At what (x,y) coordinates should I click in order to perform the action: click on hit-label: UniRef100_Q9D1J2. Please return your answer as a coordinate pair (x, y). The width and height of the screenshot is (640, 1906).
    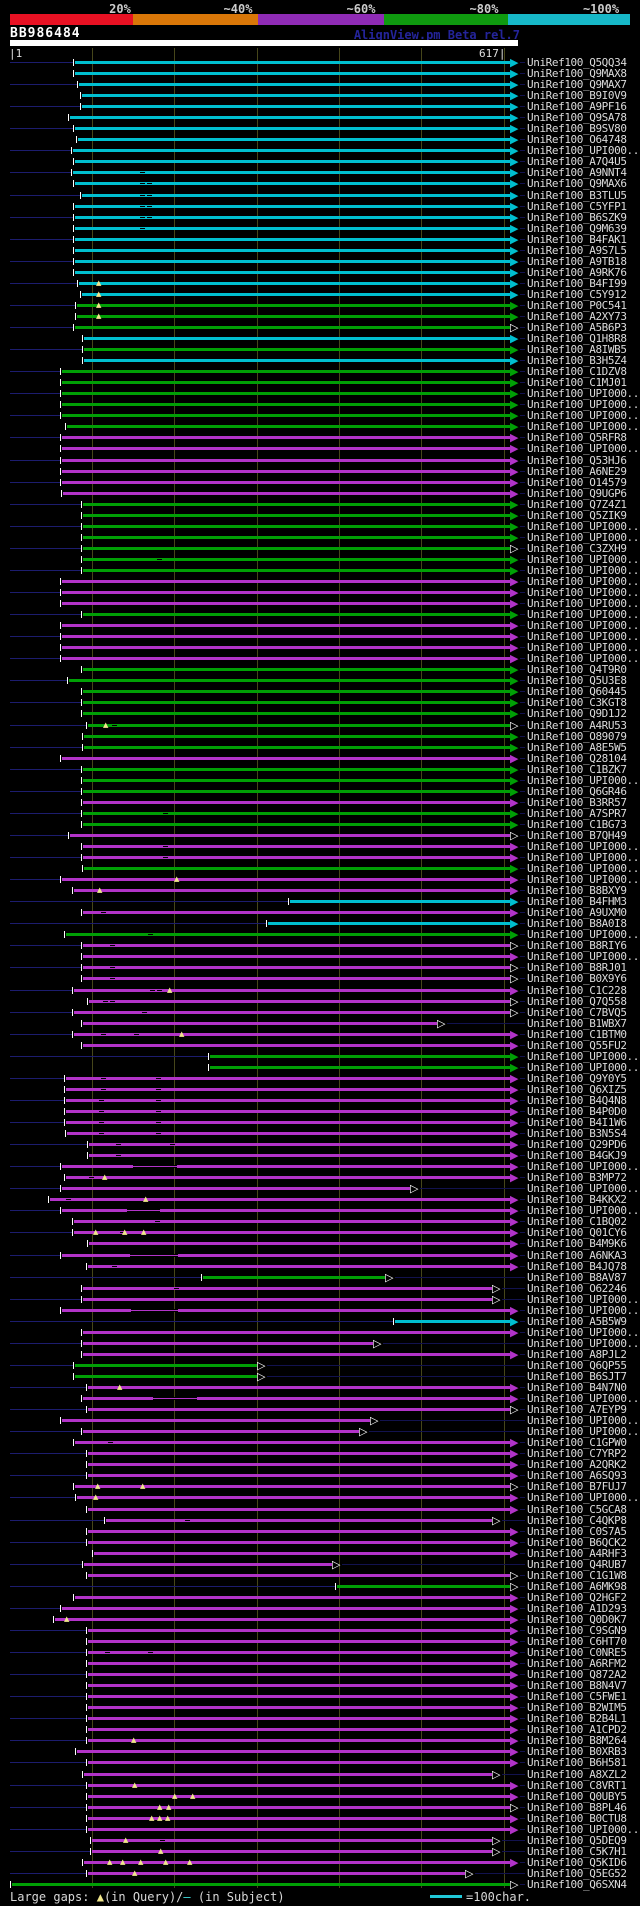
    Looking at the image, I should click on (577, 713).